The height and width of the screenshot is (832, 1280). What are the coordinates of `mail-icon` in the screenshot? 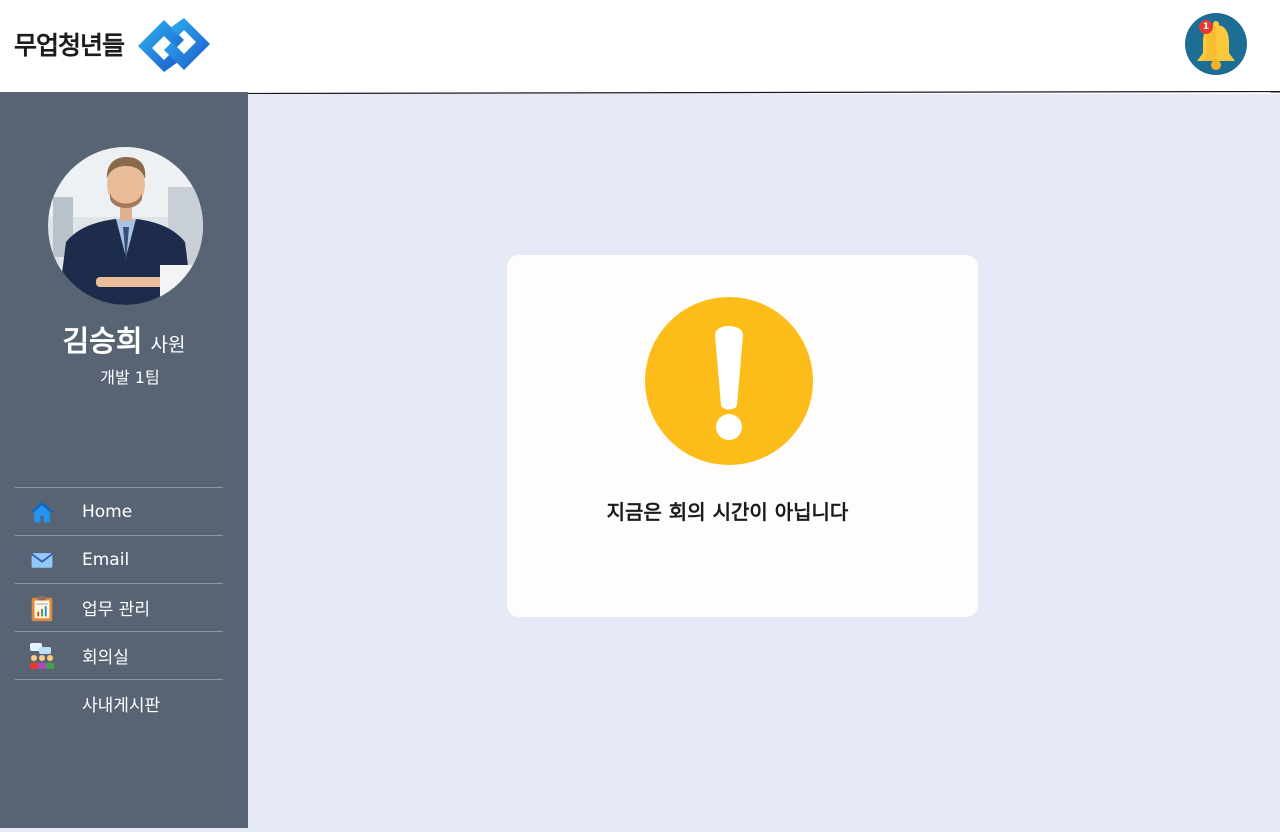 It's located at (42, 560).